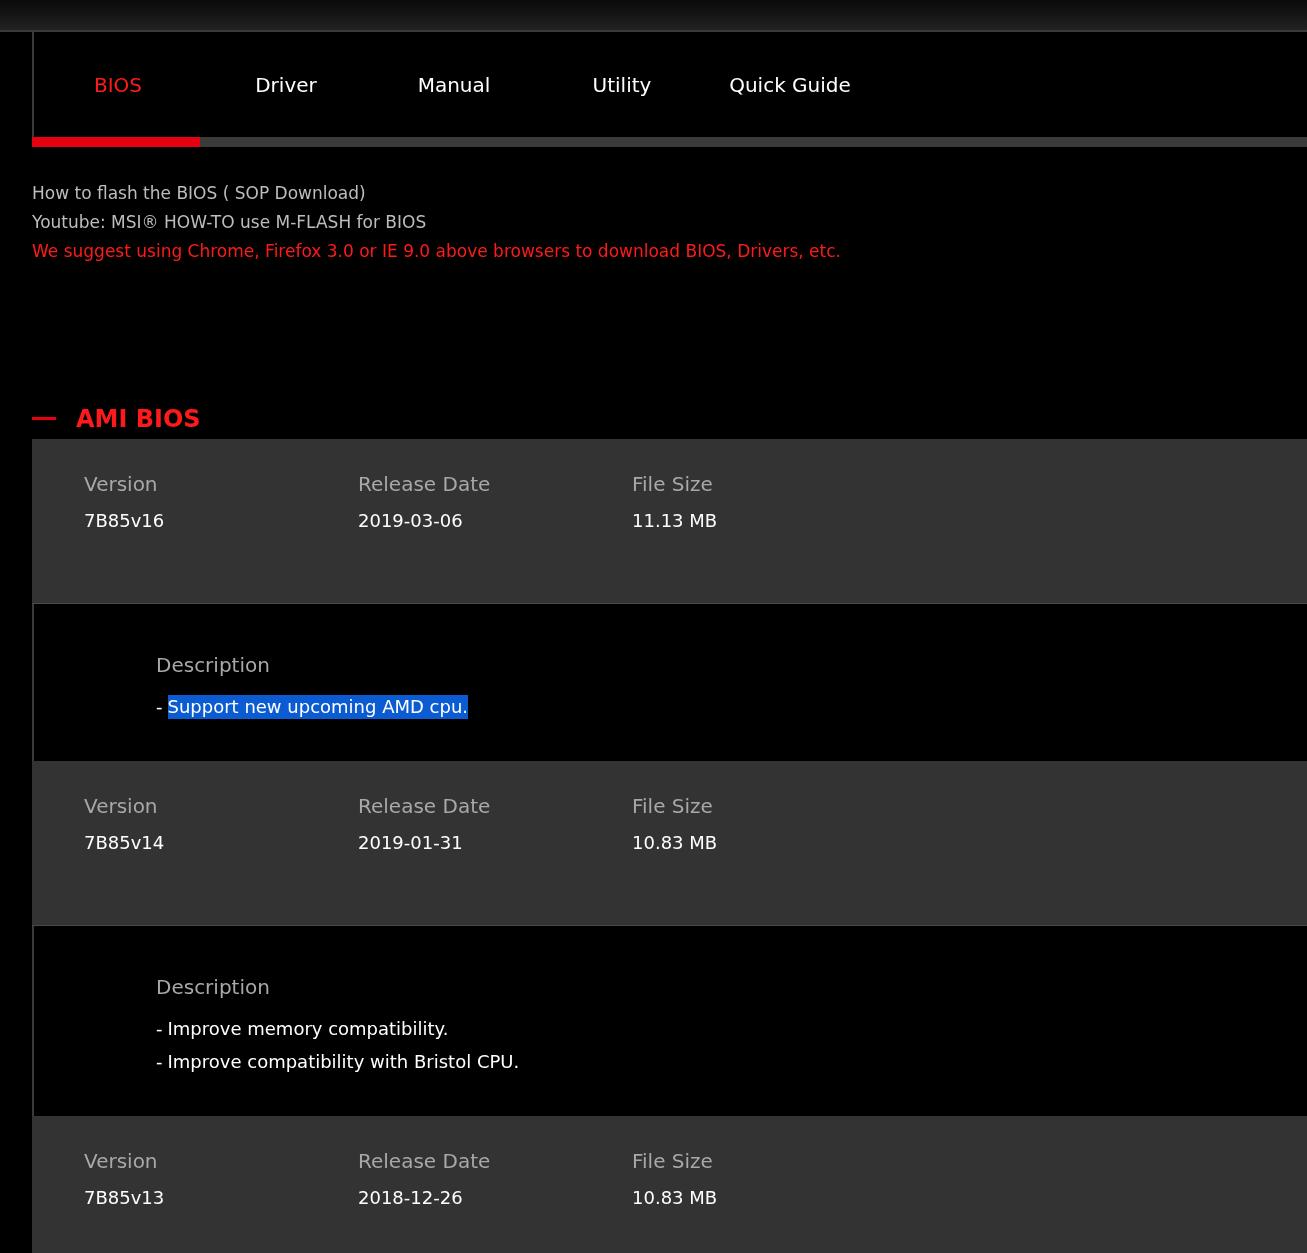 This screenshot has height=1253, width=1307. I want to click on tab: BIOS, so click(118, 84).